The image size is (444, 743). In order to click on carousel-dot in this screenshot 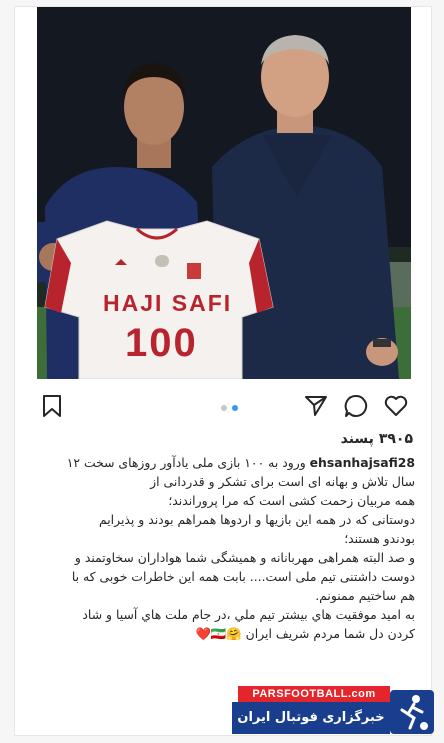, I will do `click(224, 408)`.